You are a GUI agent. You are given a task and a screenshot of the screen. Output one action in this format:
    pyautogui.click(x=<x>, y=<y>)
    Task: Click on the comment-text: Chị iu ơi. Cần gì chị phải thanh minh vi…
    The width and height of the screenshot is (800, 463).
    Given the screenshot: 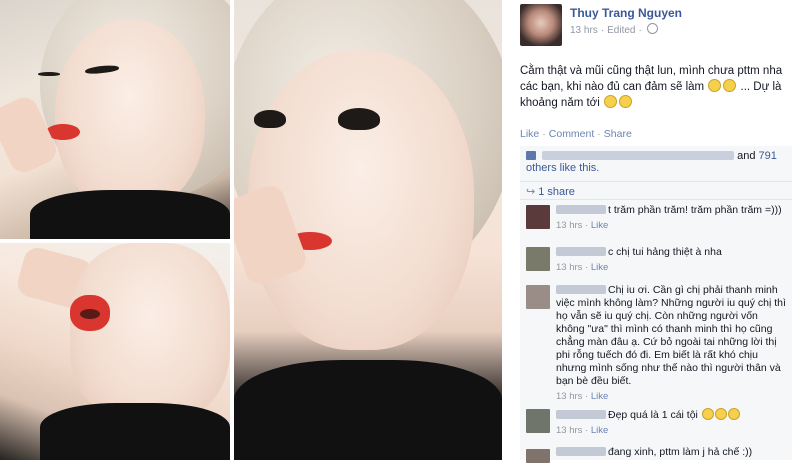 What is the action you would take?
    pyautogui.click(x=671, y=335)
    